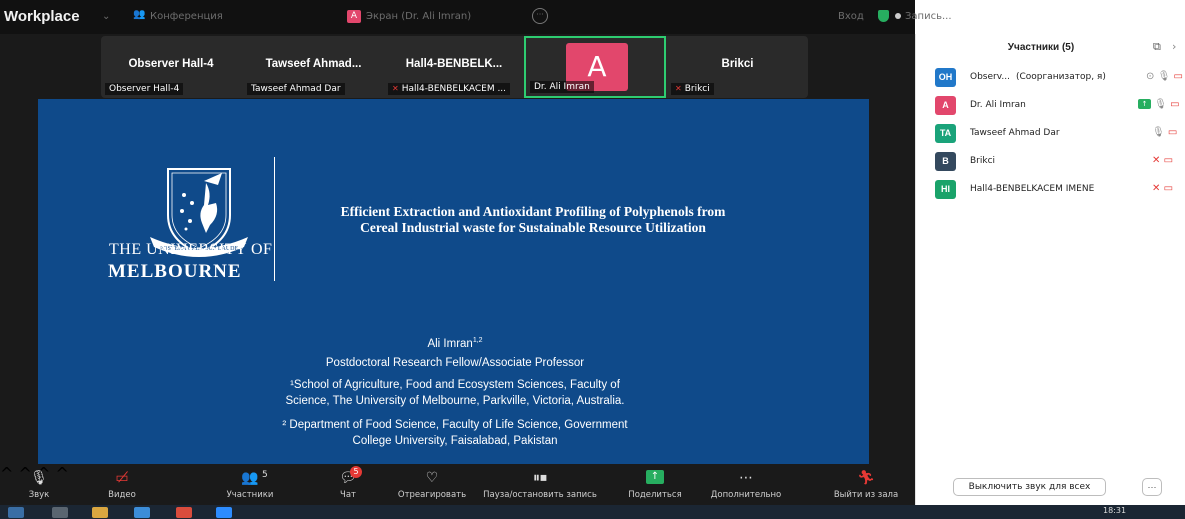 This screenshot has width=1185, height=519. I want to click on participants-panel-title: Участники (5), so click(1041, 47).